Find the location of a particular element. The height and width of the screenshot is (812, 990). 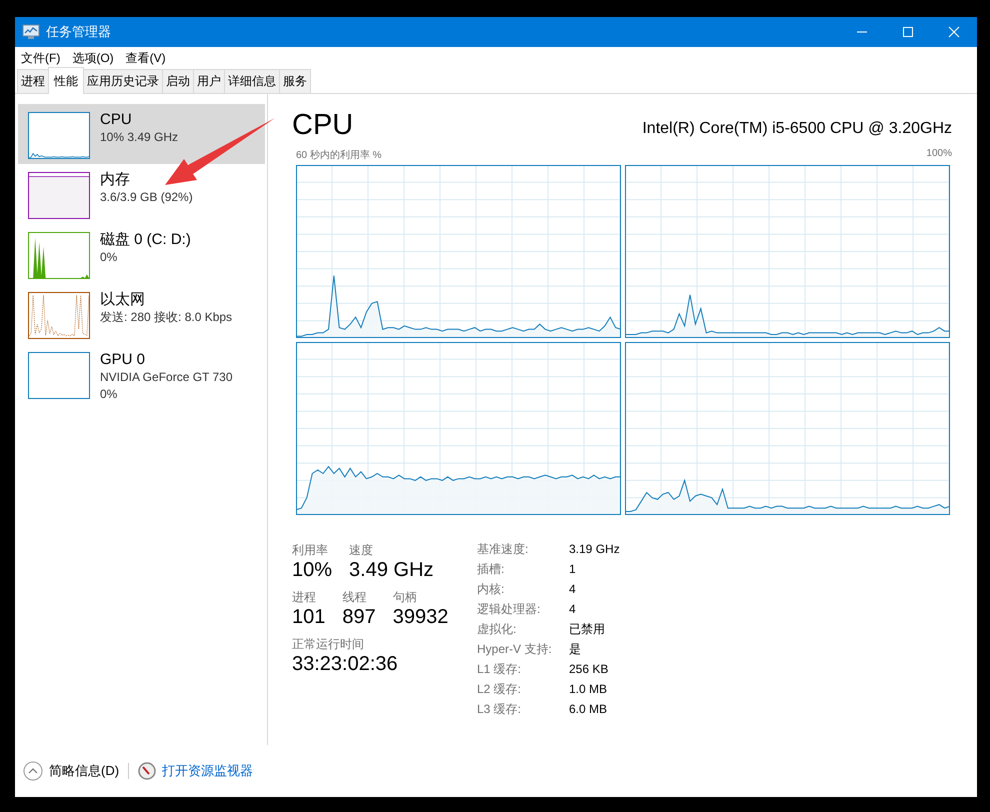

stat-value: 39932 is located at coordinates (420, 617).